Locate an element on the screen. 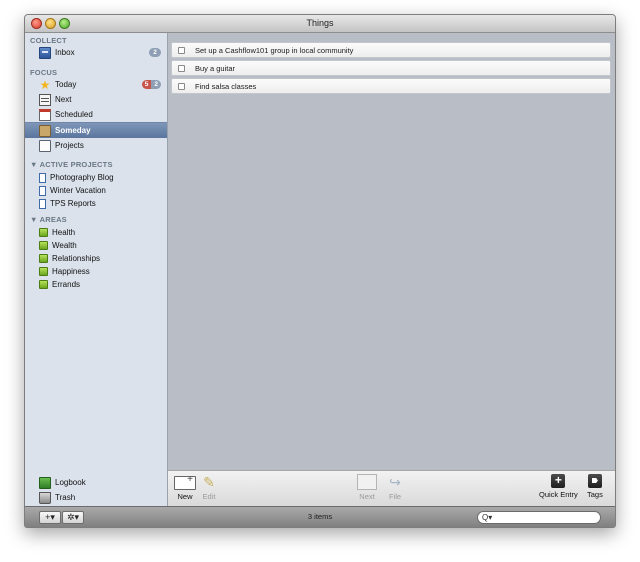 The height and width of the screenshot is (562, 640). sidebar-item-label: Trash is located at coordinates (65, 497).